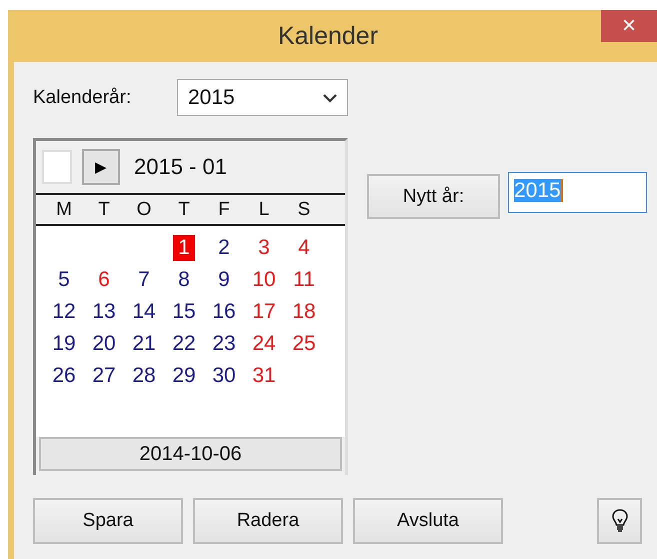 Image resolution: width=657 pixels, height=559 pixels. I want to click on year-label: Kalenderår:, so click(82, 97).